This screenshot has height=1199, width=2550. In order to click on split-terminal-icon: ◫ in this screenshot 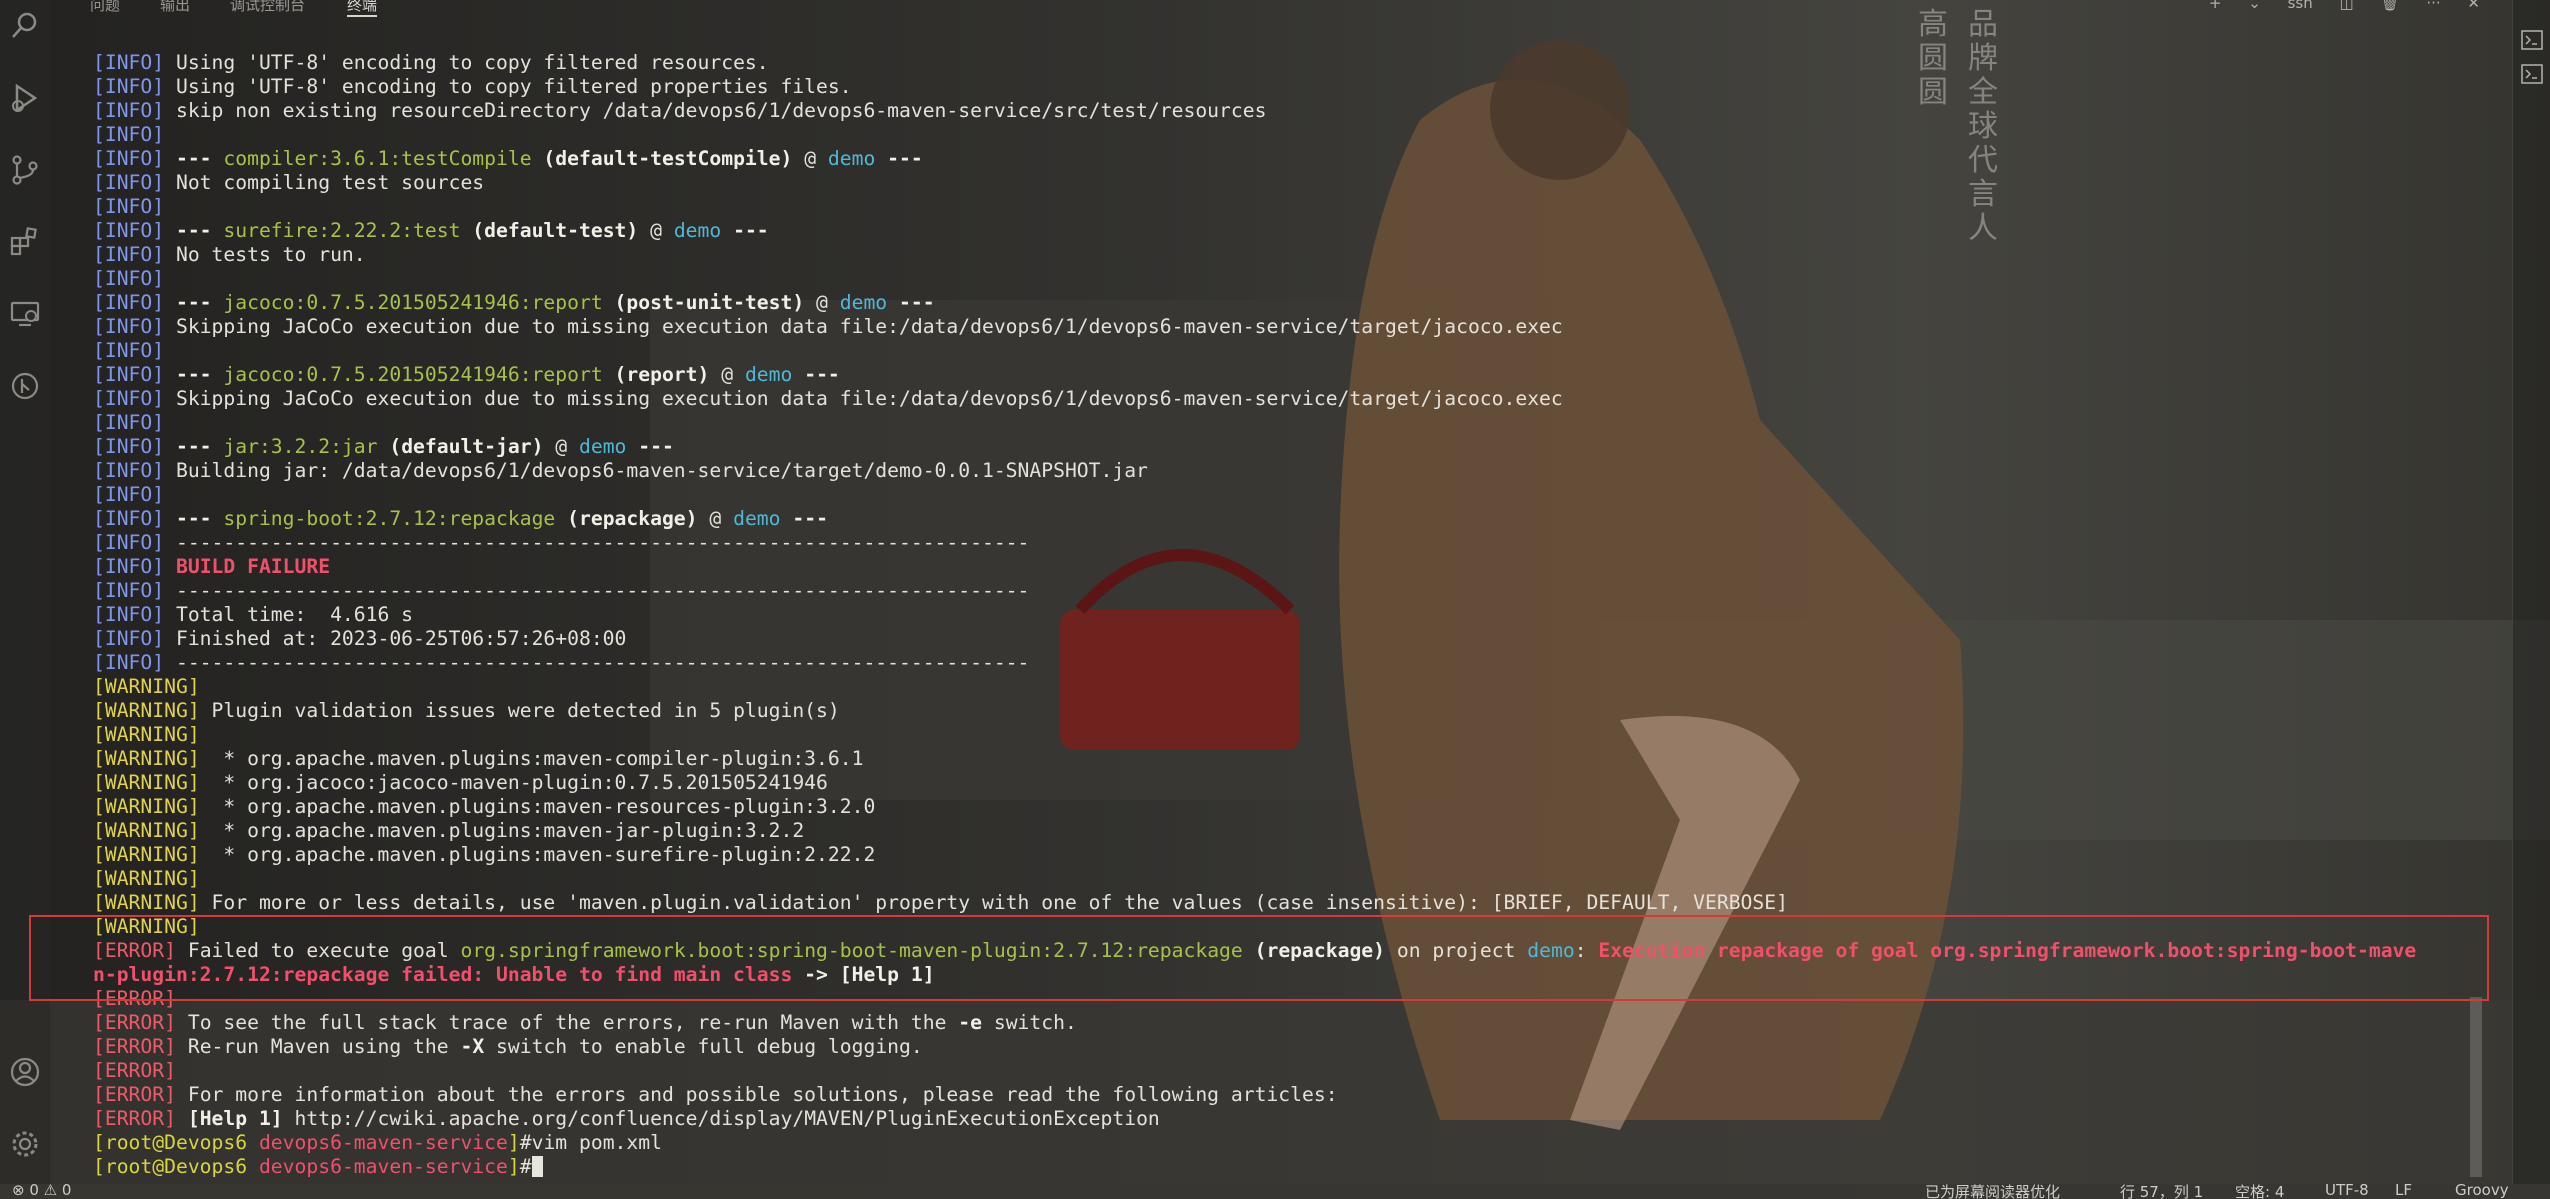, I will do `click(2347, 6)`.